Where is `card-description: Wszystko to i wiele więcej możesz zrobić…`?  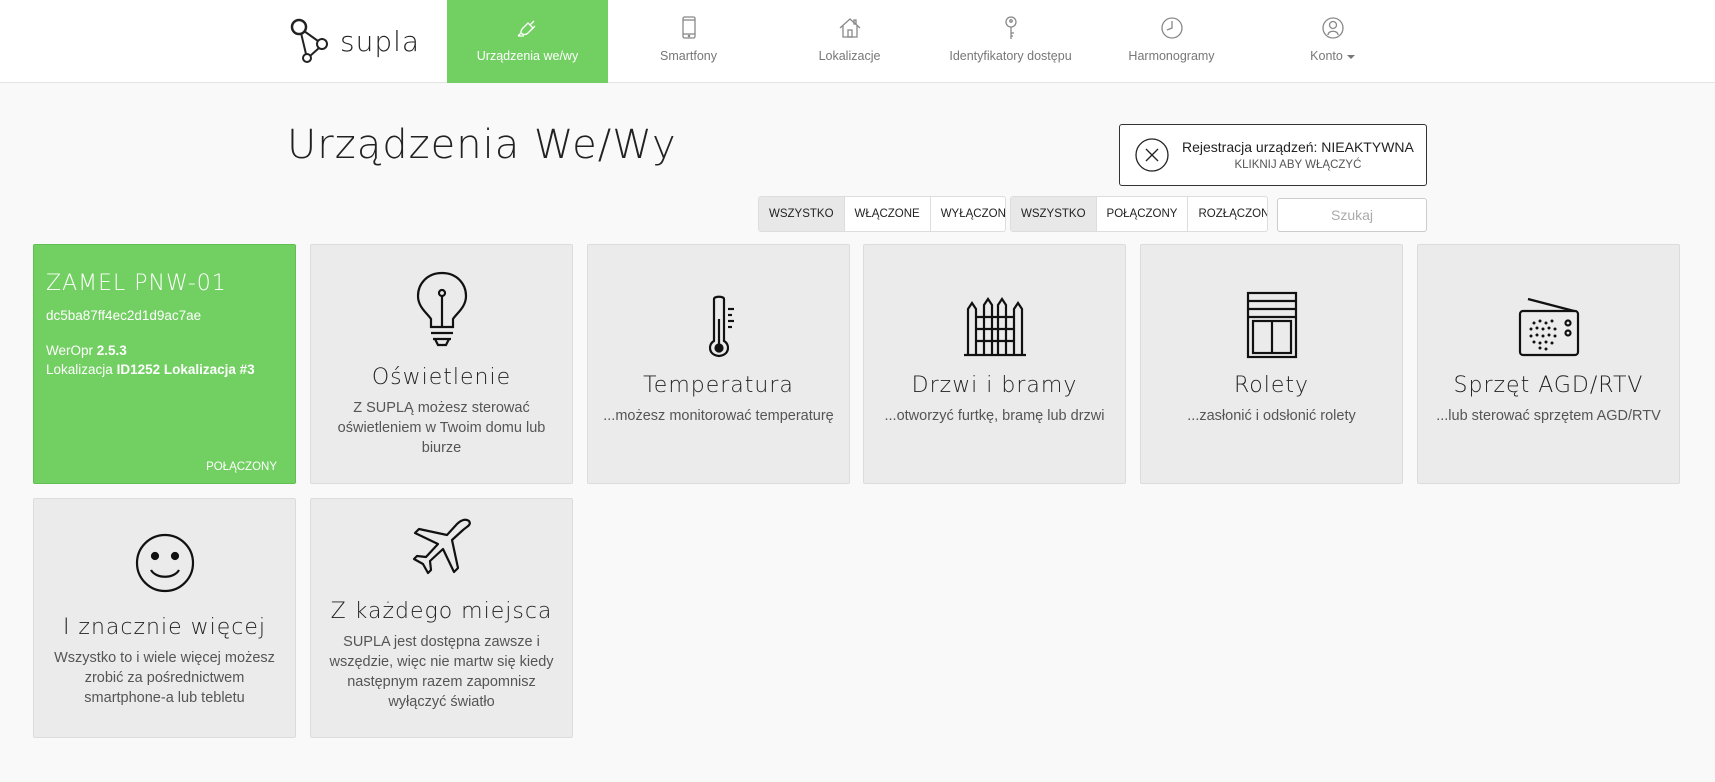
card-description: Wszystko to i wiele więcej możesz zrobić… is located at coordinates (164, 678).